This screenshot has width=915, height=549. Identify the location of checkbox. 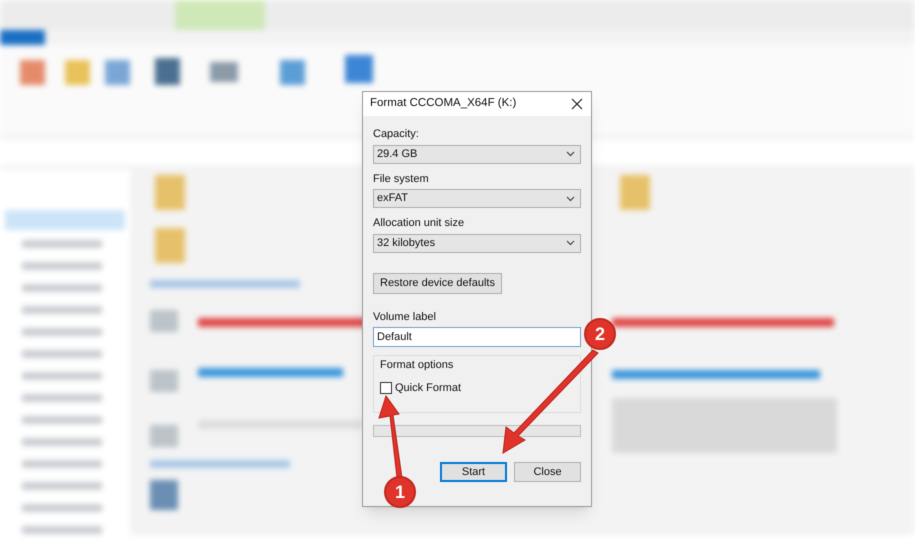
(386, 388).